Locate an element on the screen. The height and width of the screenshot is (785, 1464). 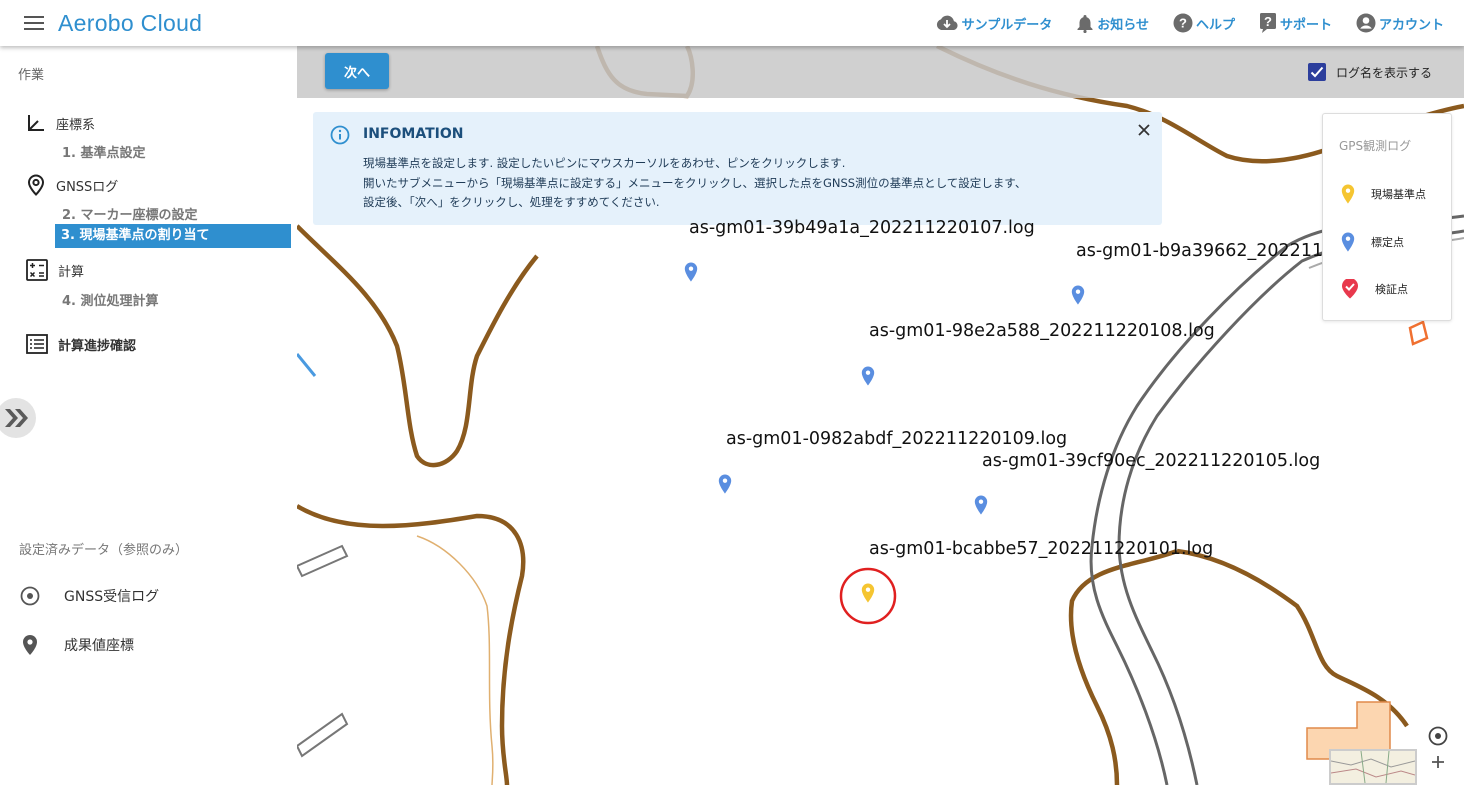
ref-gnss-log-label: GNSS受信ログ is located at coordinates (112, 597).